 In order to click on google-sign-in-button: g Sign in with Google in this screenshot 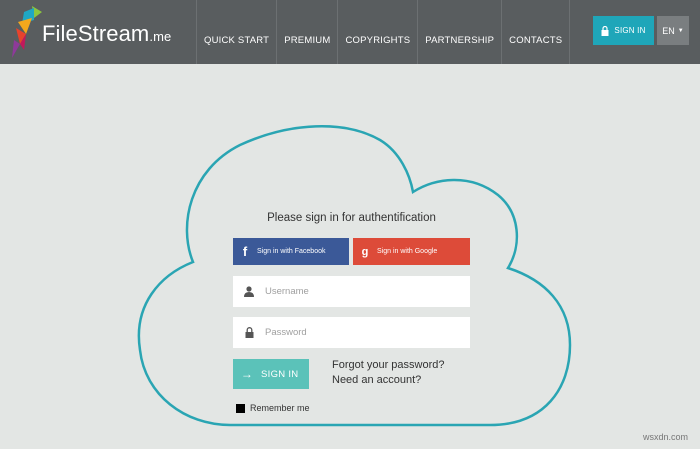, I will do `click(411, 251)`.